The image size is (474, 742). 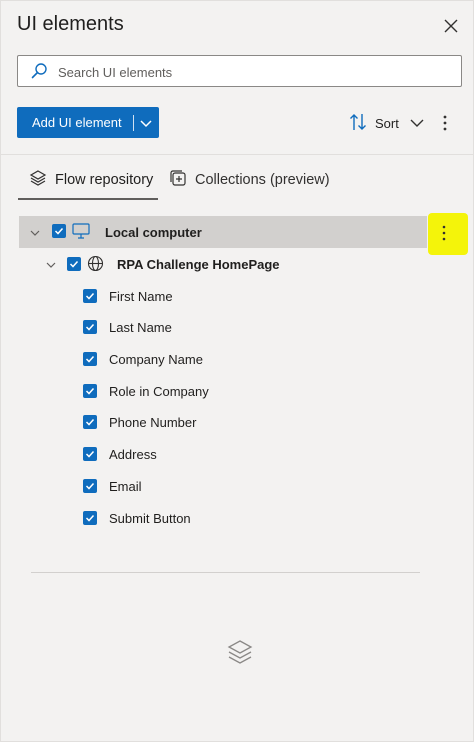 I want to click on button-separator, so click(x=133, y=122).